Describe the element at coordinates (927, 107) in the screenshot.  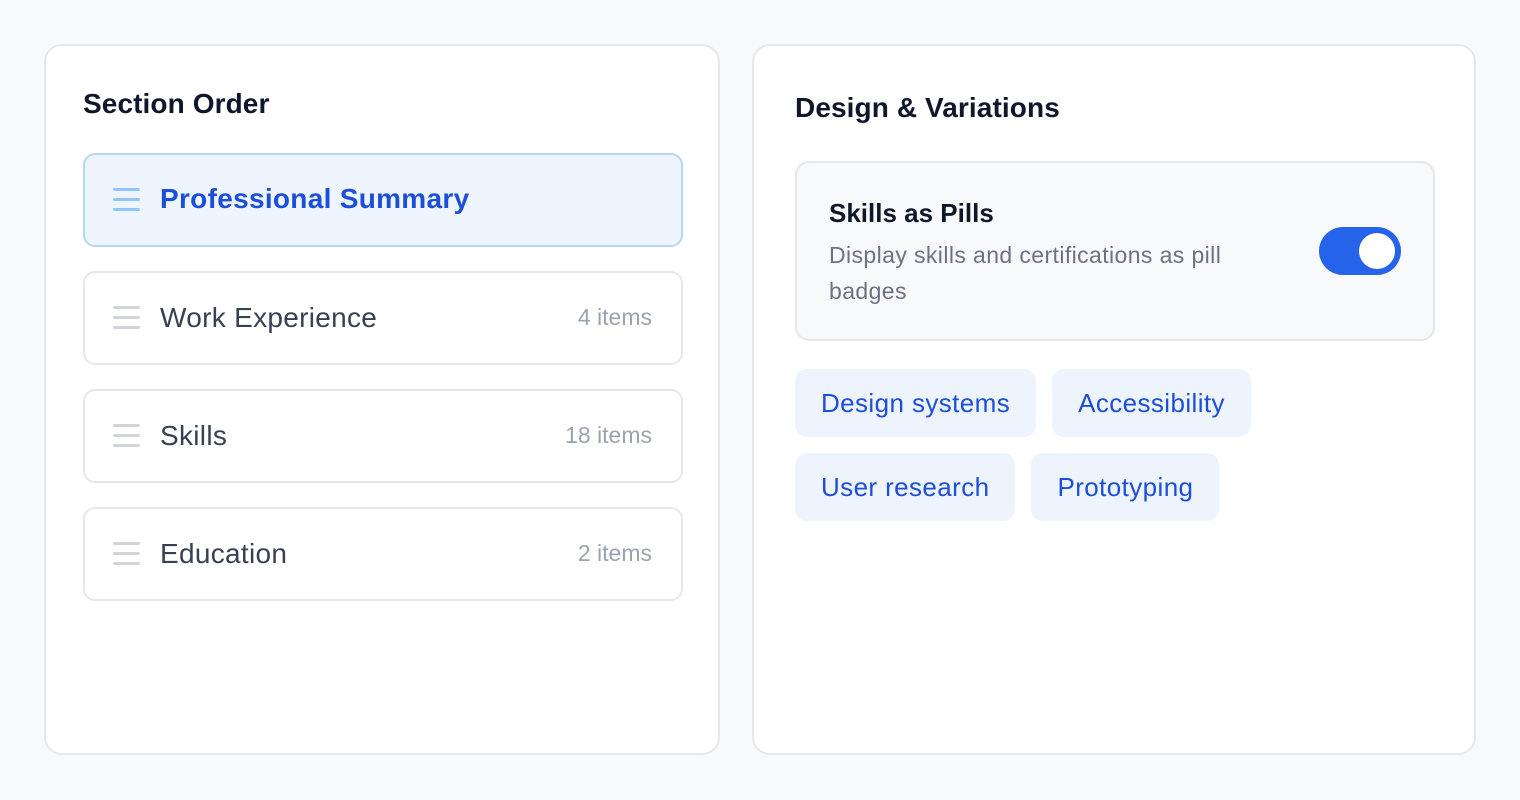
I see `design-variations-title: Design & Variations` at that location.